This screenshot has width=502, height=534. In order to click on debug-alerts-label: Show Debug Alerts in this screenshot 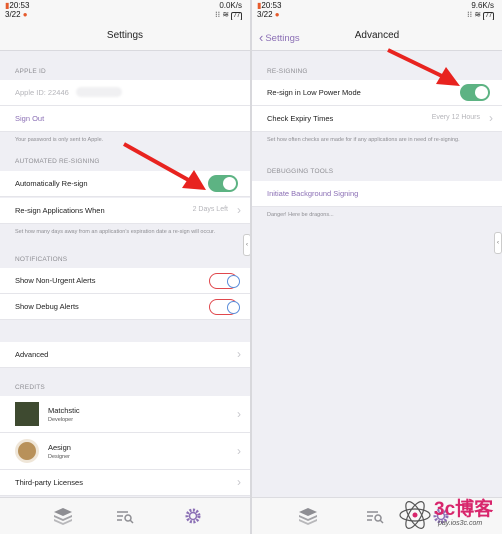, I will do `click(47, 306)`.